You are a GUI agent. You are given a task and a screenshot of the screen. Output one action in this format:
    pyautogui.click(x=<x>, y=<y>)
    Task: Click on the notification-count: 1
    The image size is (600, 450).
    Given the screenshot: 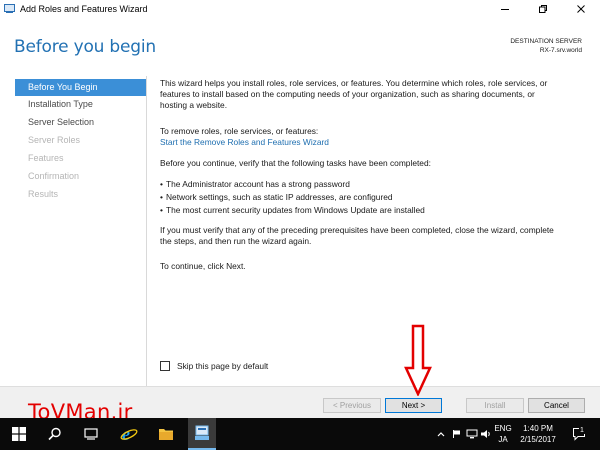 What is the action you would take?
    pyautogui.click(x=582, y=430)
    